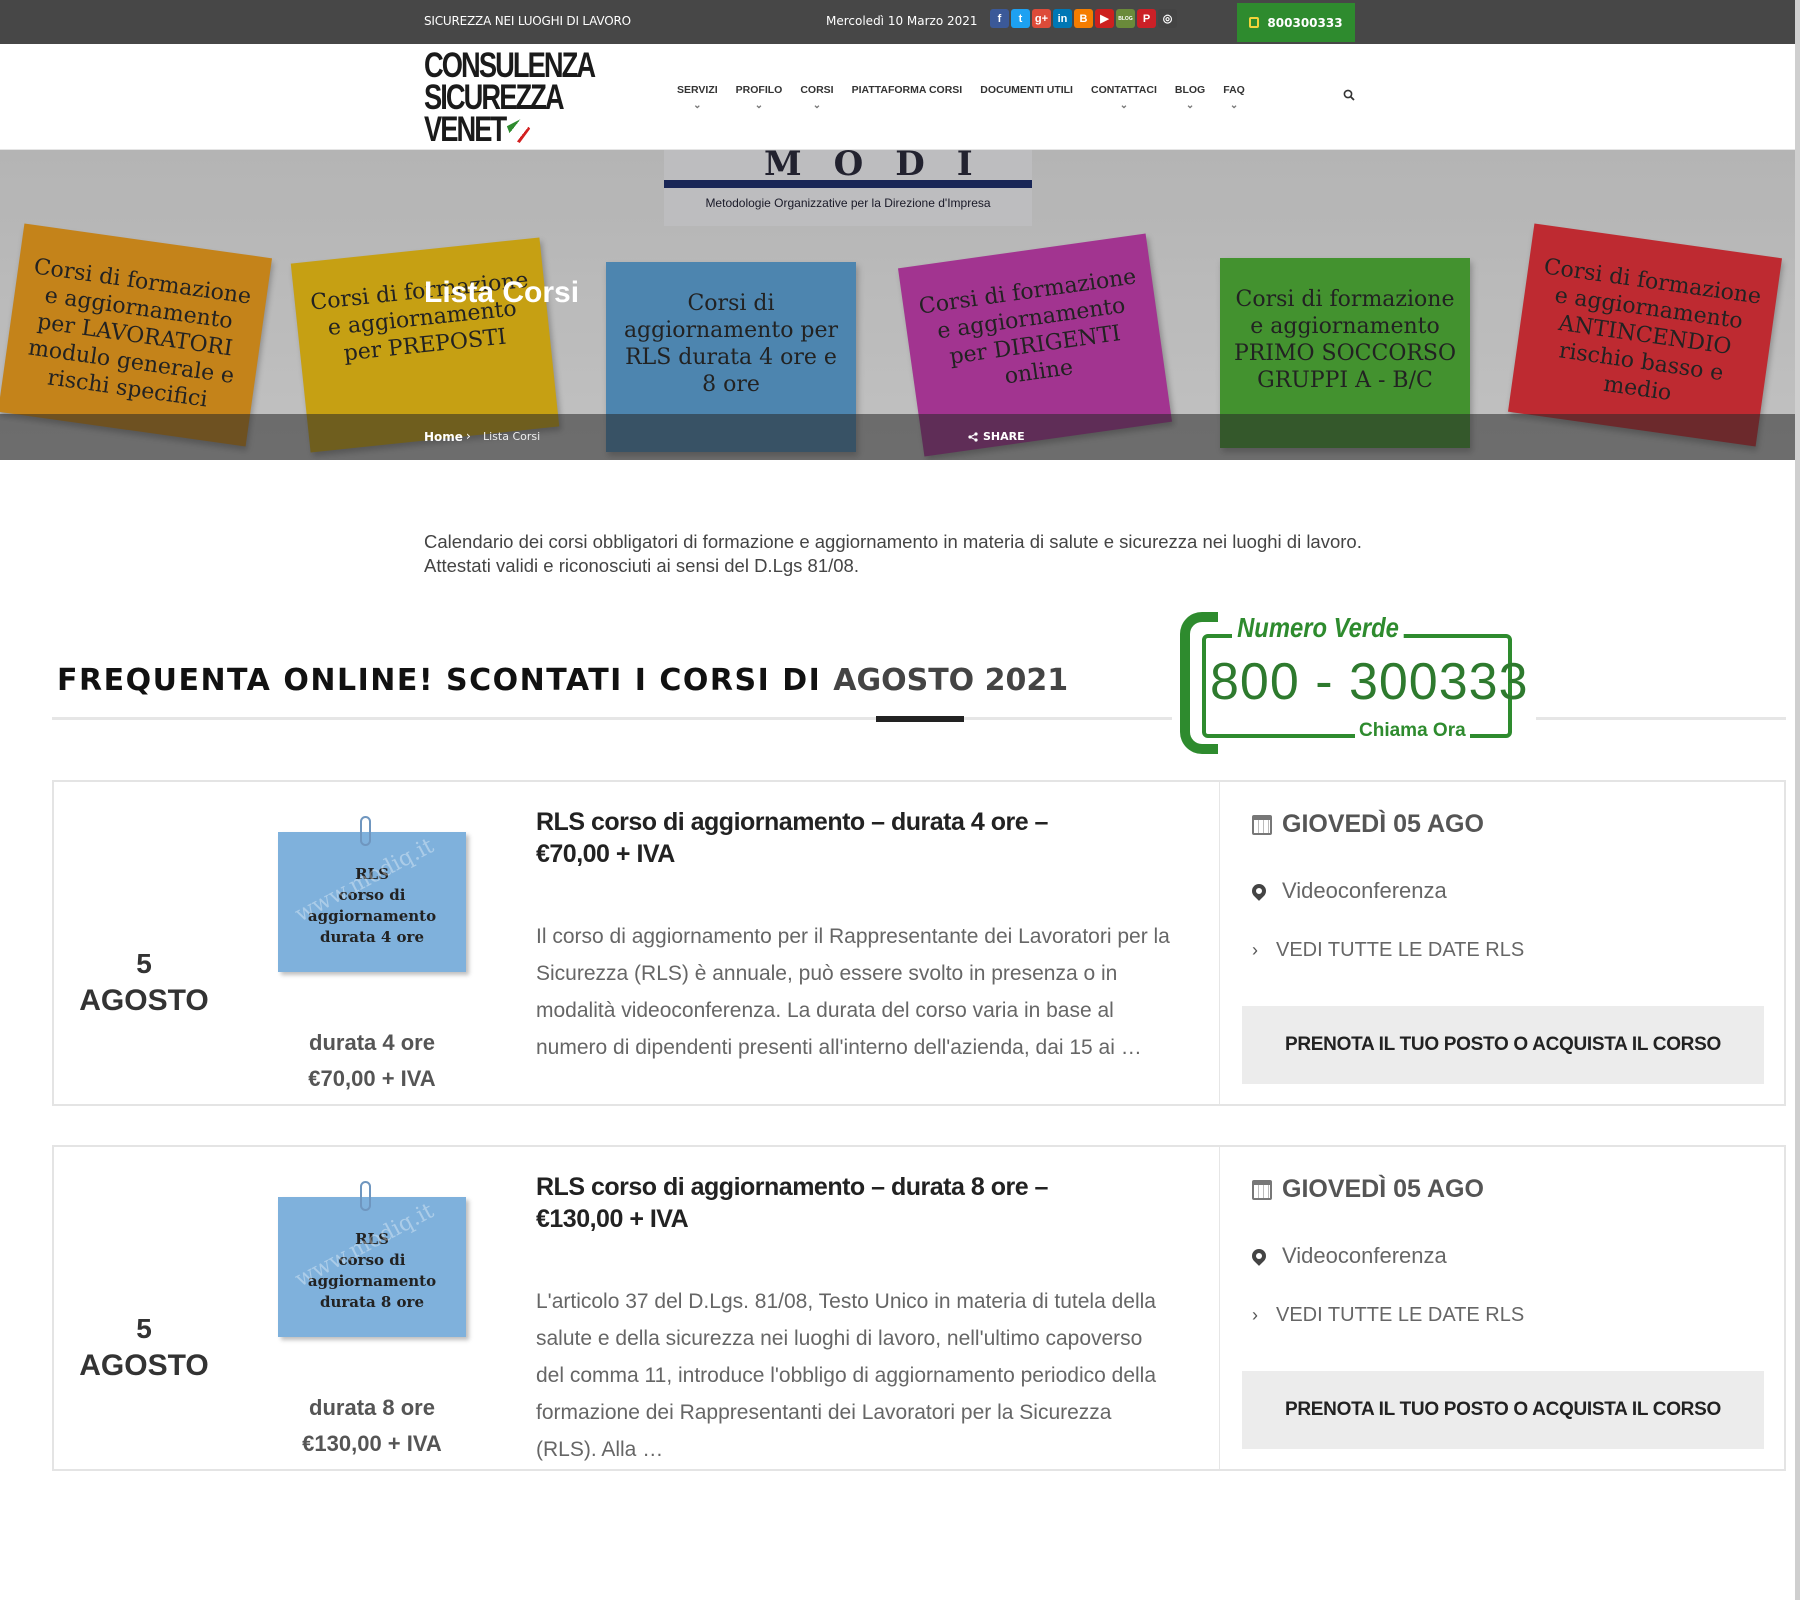 This screenshot has height=1600, width=1800. Describe the element at coordinates (907, 97) in the screenshot. I see `nav-item-piattaforma-corsi: PIATTAFORMA CORSI` at that location.